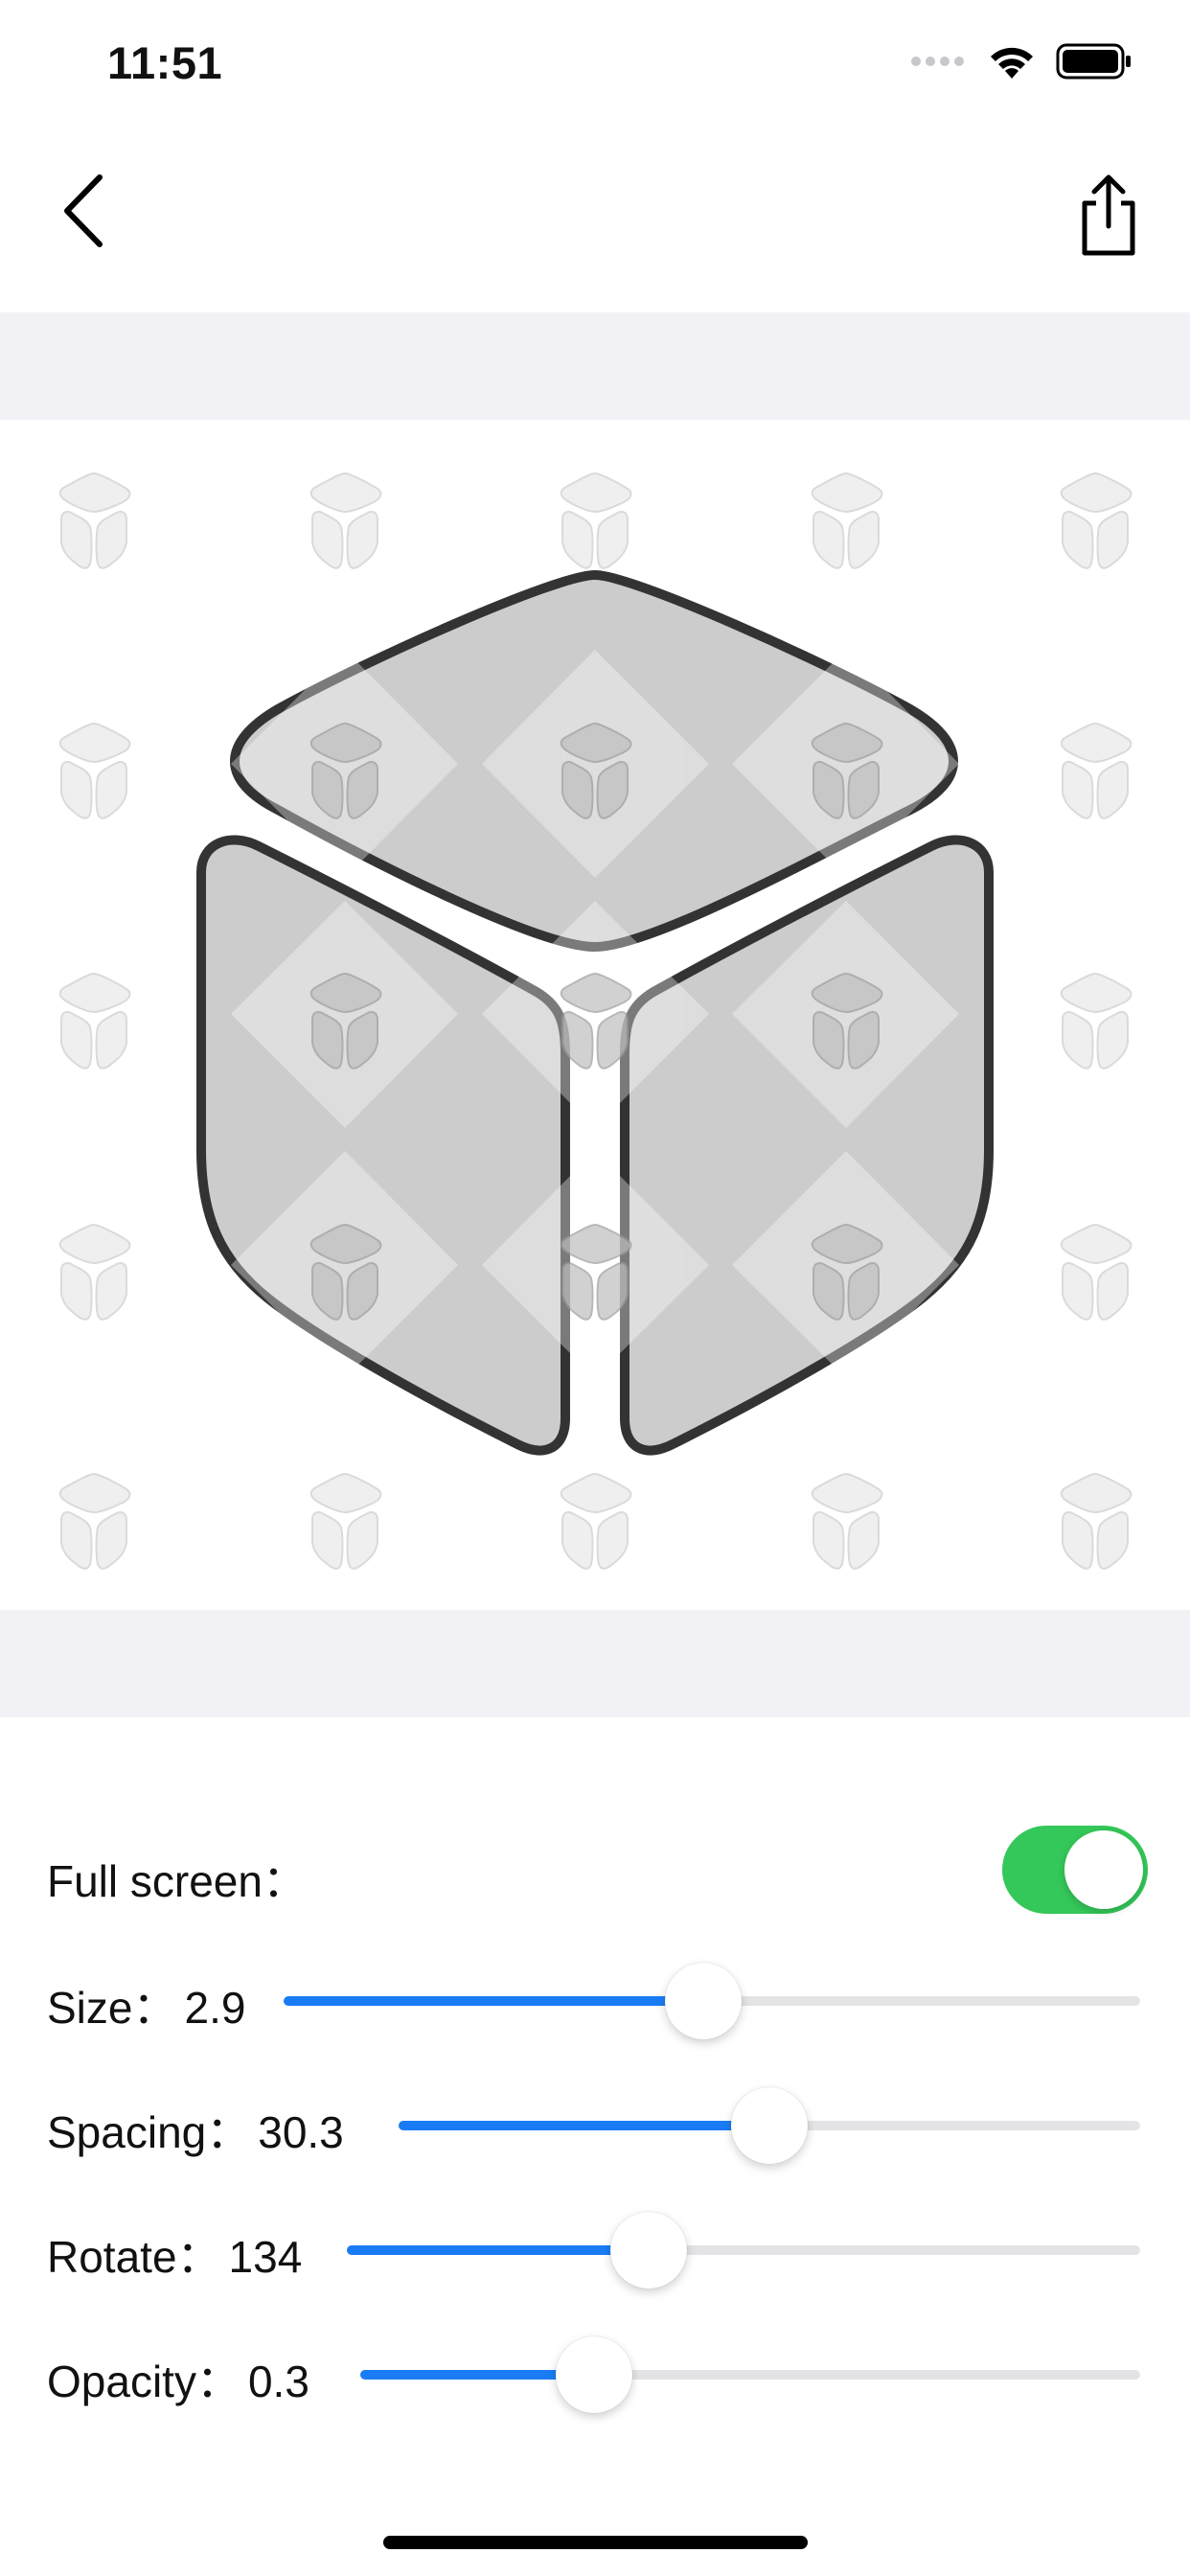 Image resolution: width=1190 pixels, height=2576 pixels. I want to click on rotate-value: 134, so click(265, 2257).